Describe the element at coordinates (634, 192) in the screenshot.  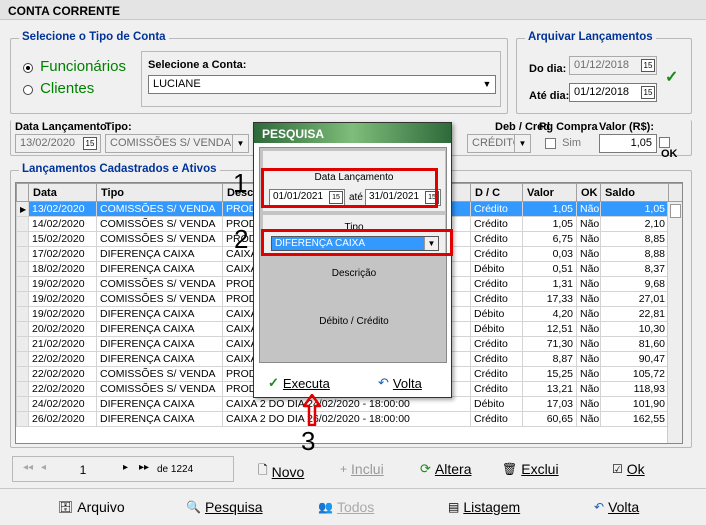
I see `col-saldo: Saldo` at that location.